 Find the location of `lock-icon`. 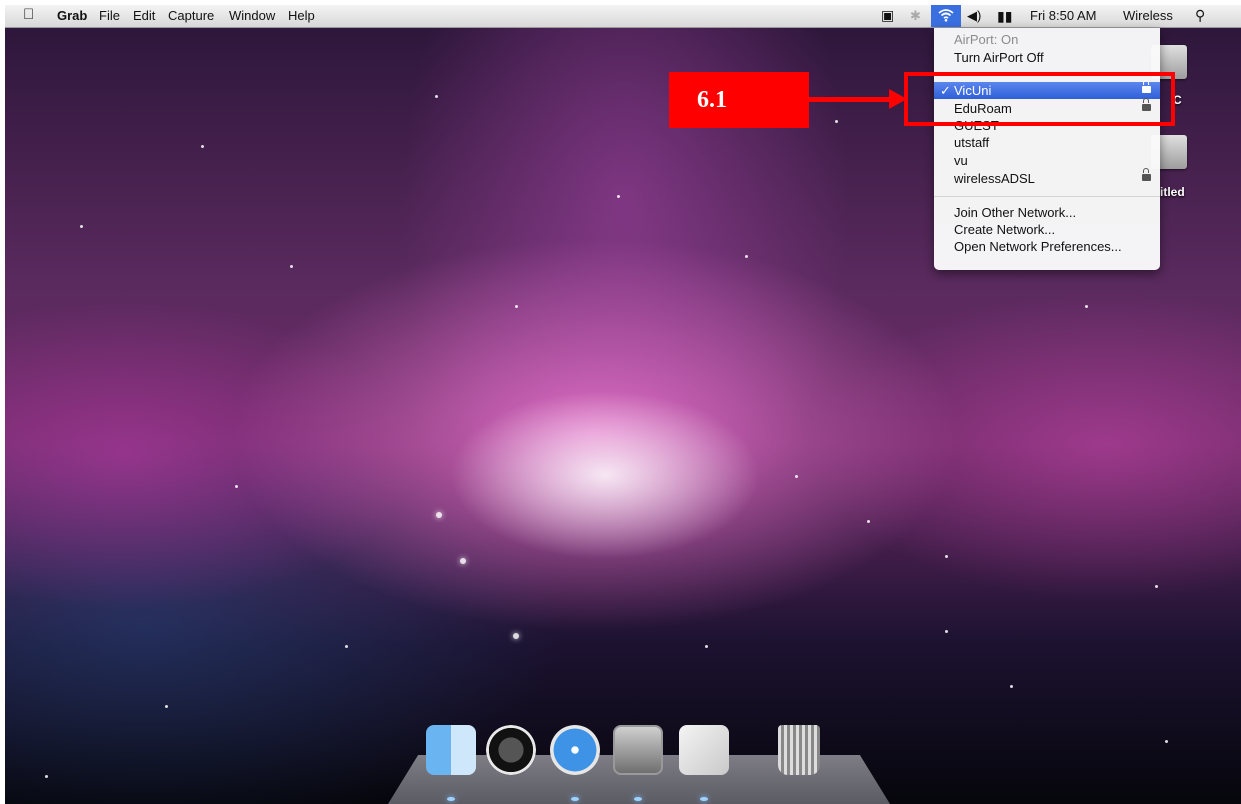

lock-icon is located at coordinates (1146, 174).